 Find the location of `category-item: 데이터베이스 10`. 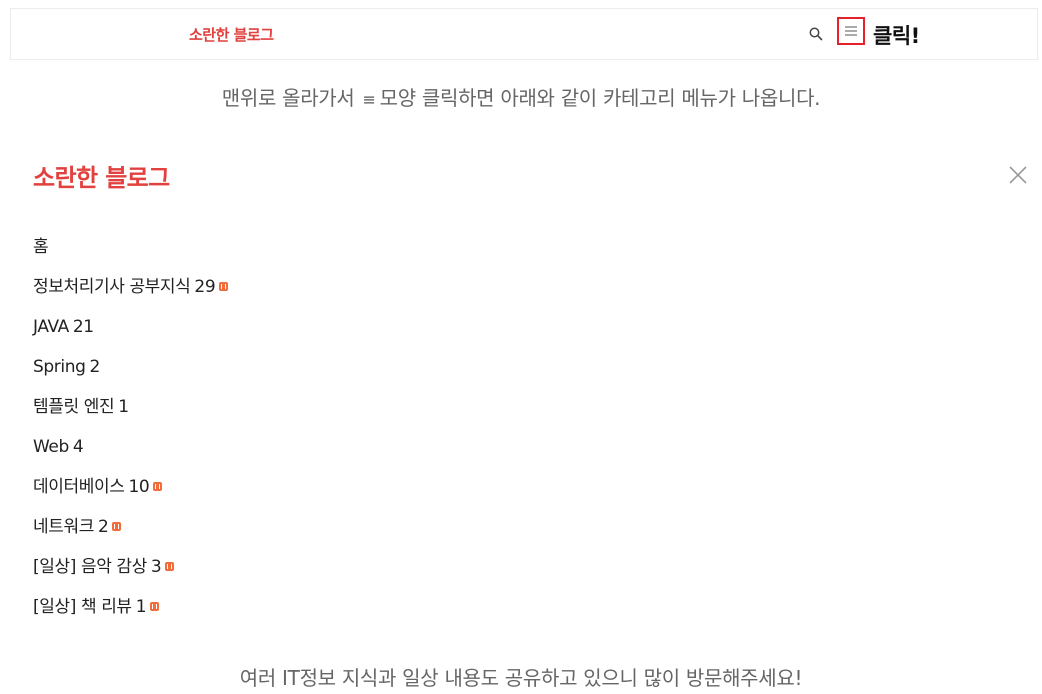

category-item: 데이터베이스 10 is located at coordinates (130, 496).